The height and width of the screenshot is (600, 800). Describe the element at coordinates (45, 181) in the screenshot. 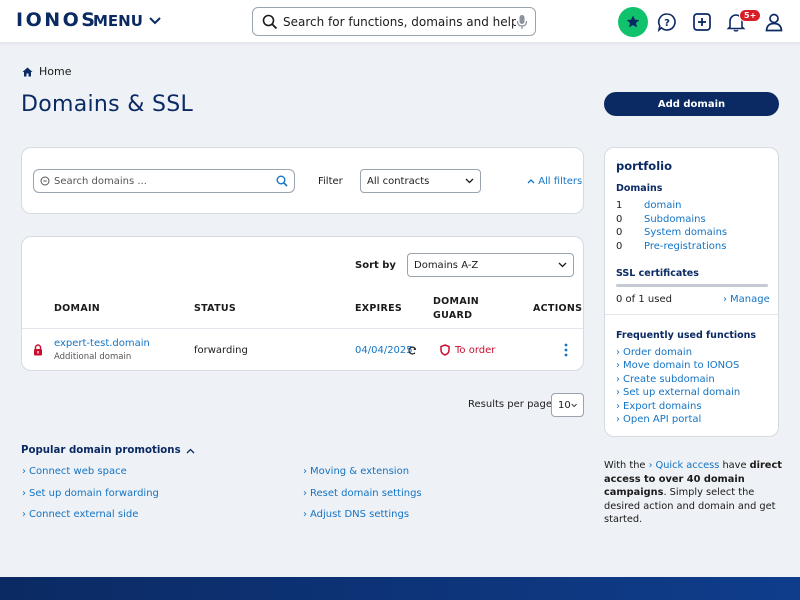

I see `clear-icon` at that location.